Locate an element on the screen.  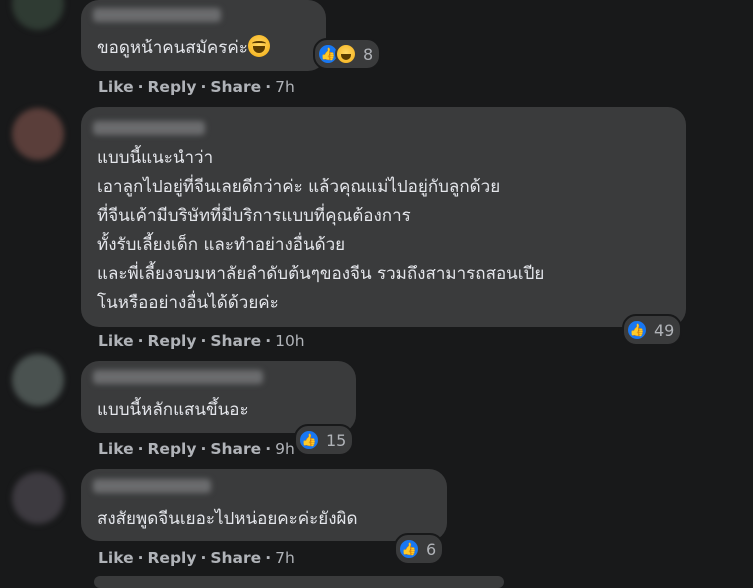
comment-bubble: ขอดูหน้าคนสมัครค่ะ is located at coordinates (203, 35).